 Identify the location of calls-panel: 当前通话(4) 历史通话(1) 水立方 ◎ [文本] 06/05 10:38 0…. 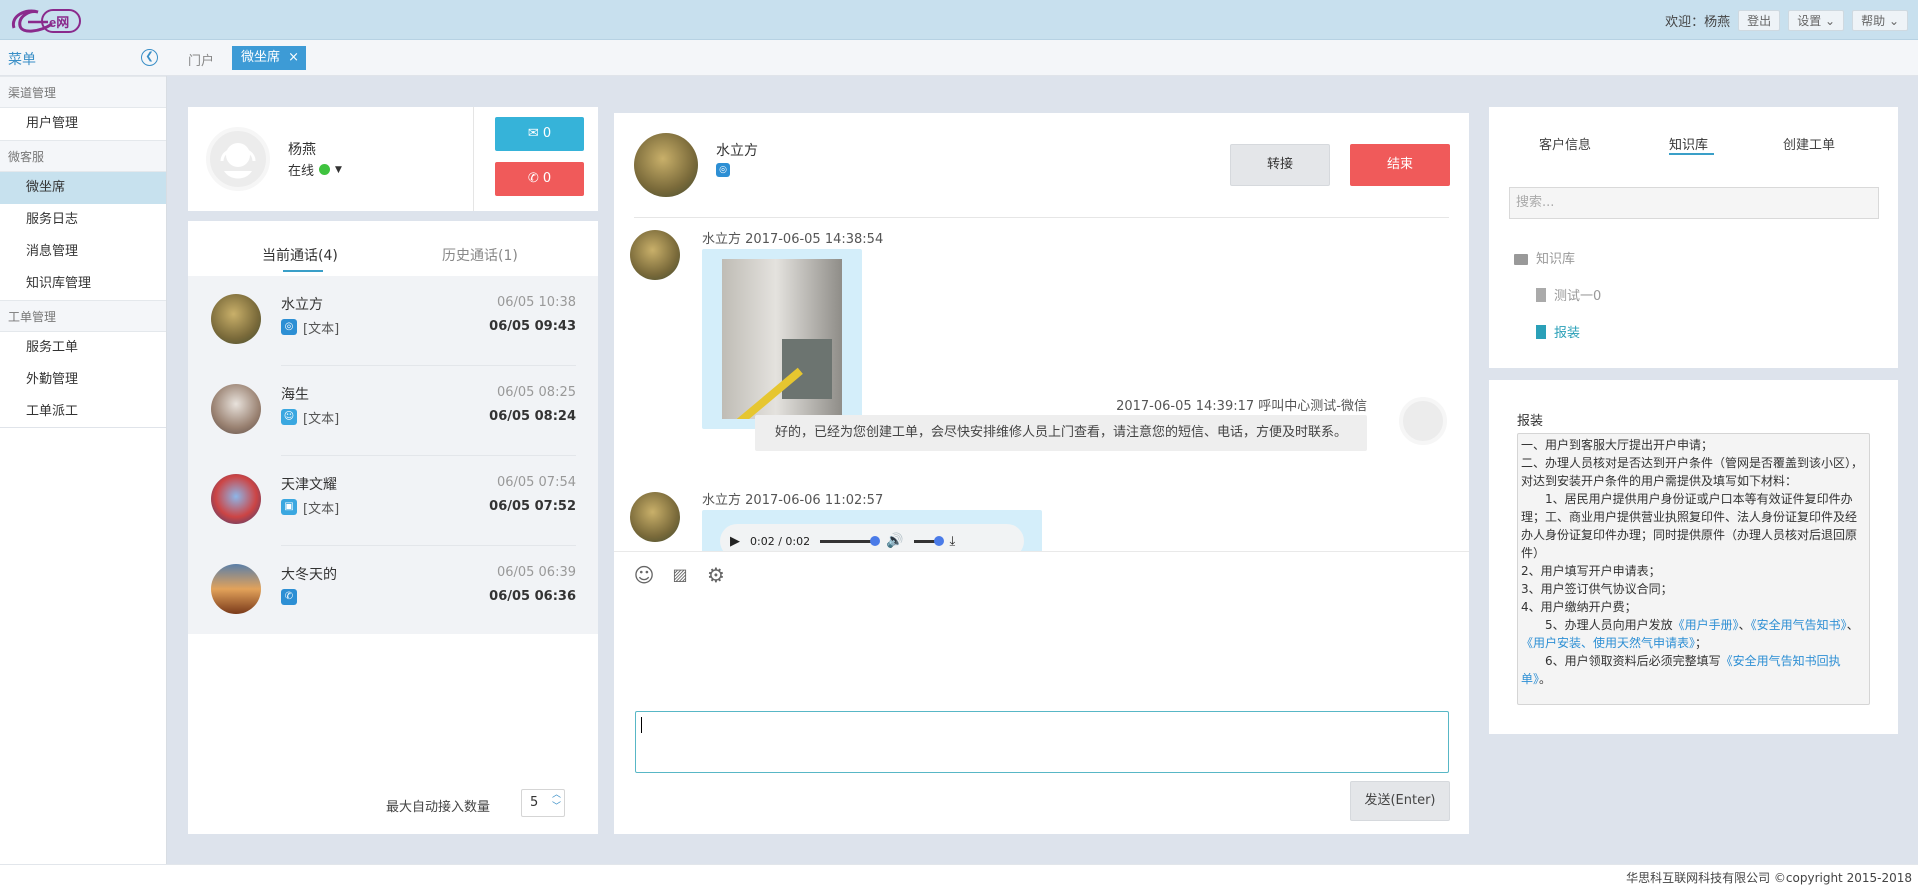
(393, 527).